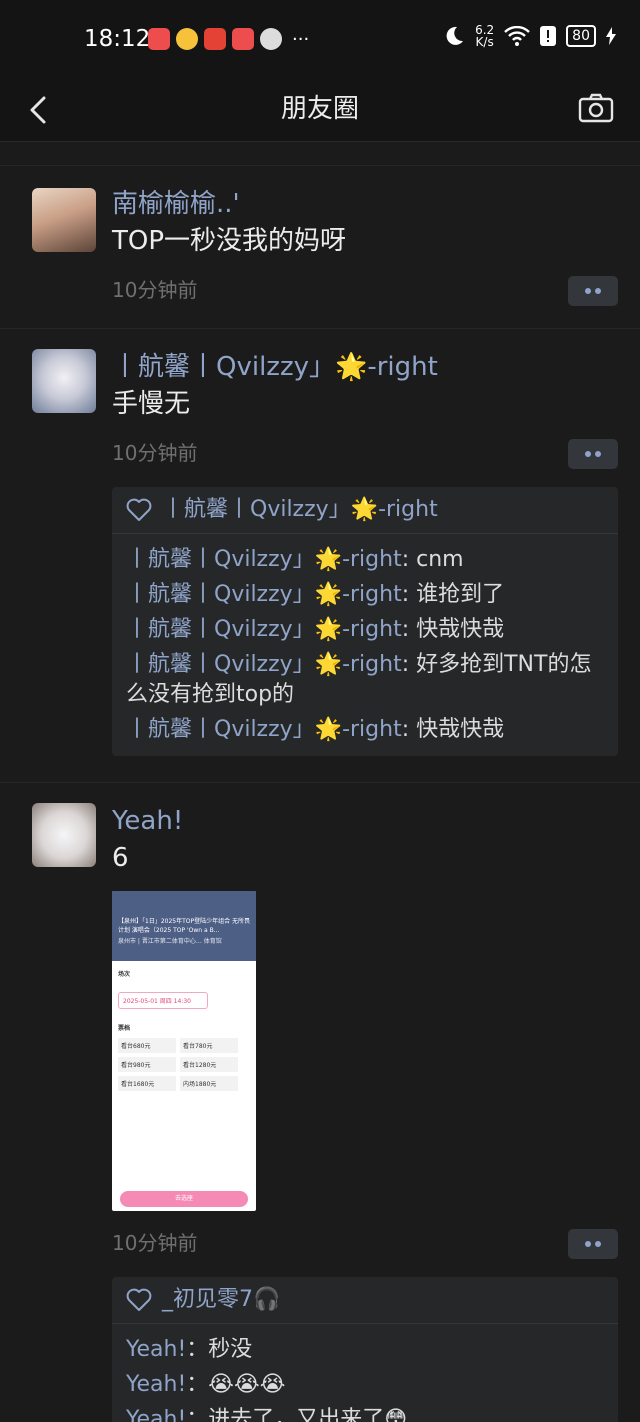 Image resolution: width=640 pixels, height=1422 pixels. What do you see at coordinates (453, 594) in the screenshot?
I see `comment-text: : 谁抢到了` at bounding box center [453, 594].